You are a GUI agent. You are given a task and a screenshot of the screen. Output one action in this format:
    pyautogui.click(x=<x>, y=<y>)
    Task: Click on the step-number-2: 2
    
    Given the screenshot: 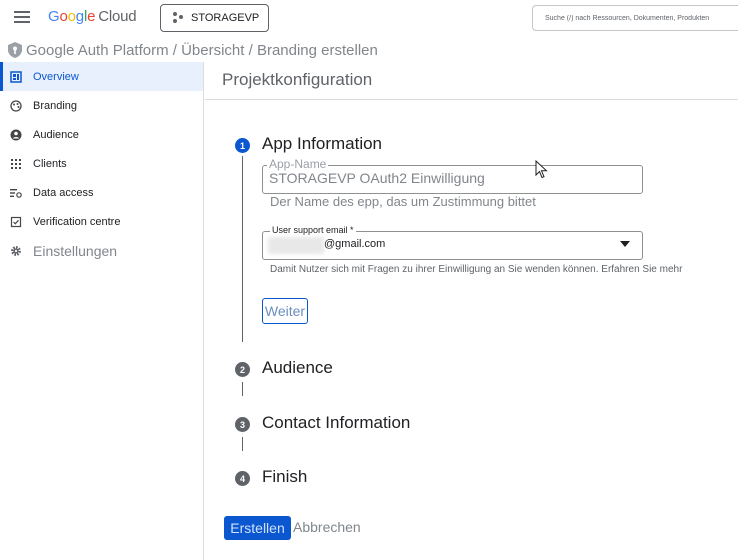 What is the action you would take?
    pyautogui.click(x=242, y=369)
    